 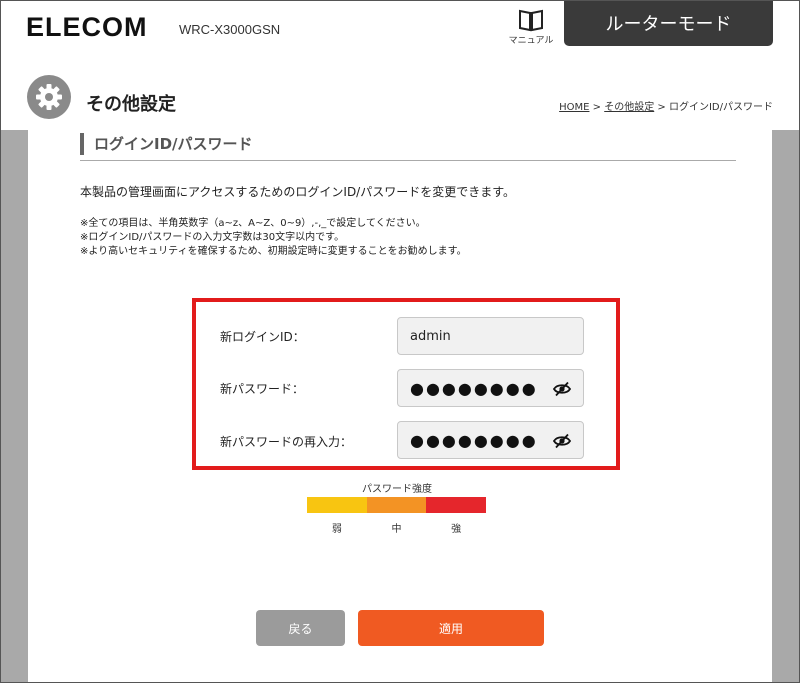 I want to click on login-id-value: admin, so click(x=430, y=336).